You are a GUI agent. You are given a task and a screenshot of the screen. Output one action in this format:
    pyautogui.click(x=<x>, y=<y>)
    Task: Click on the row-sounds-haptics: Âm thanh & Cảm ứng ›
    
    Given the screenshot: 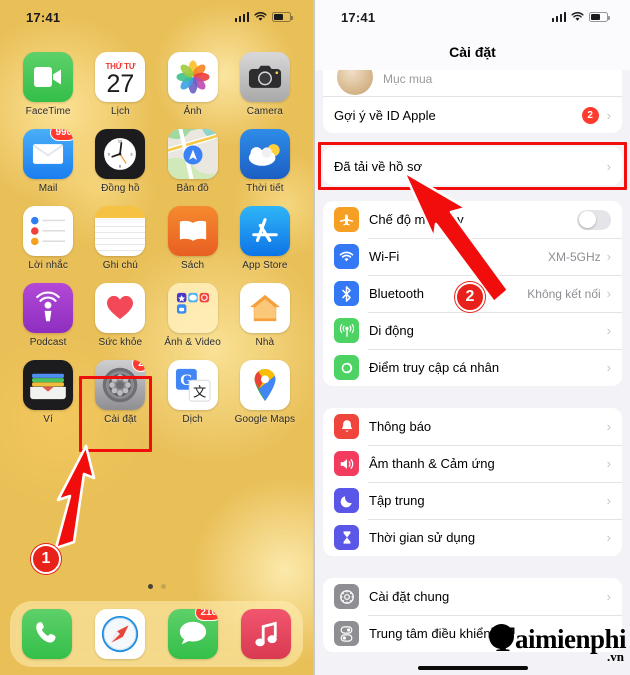 What is the action you would take?
    pyautogui.click(x=472, y=463)
    